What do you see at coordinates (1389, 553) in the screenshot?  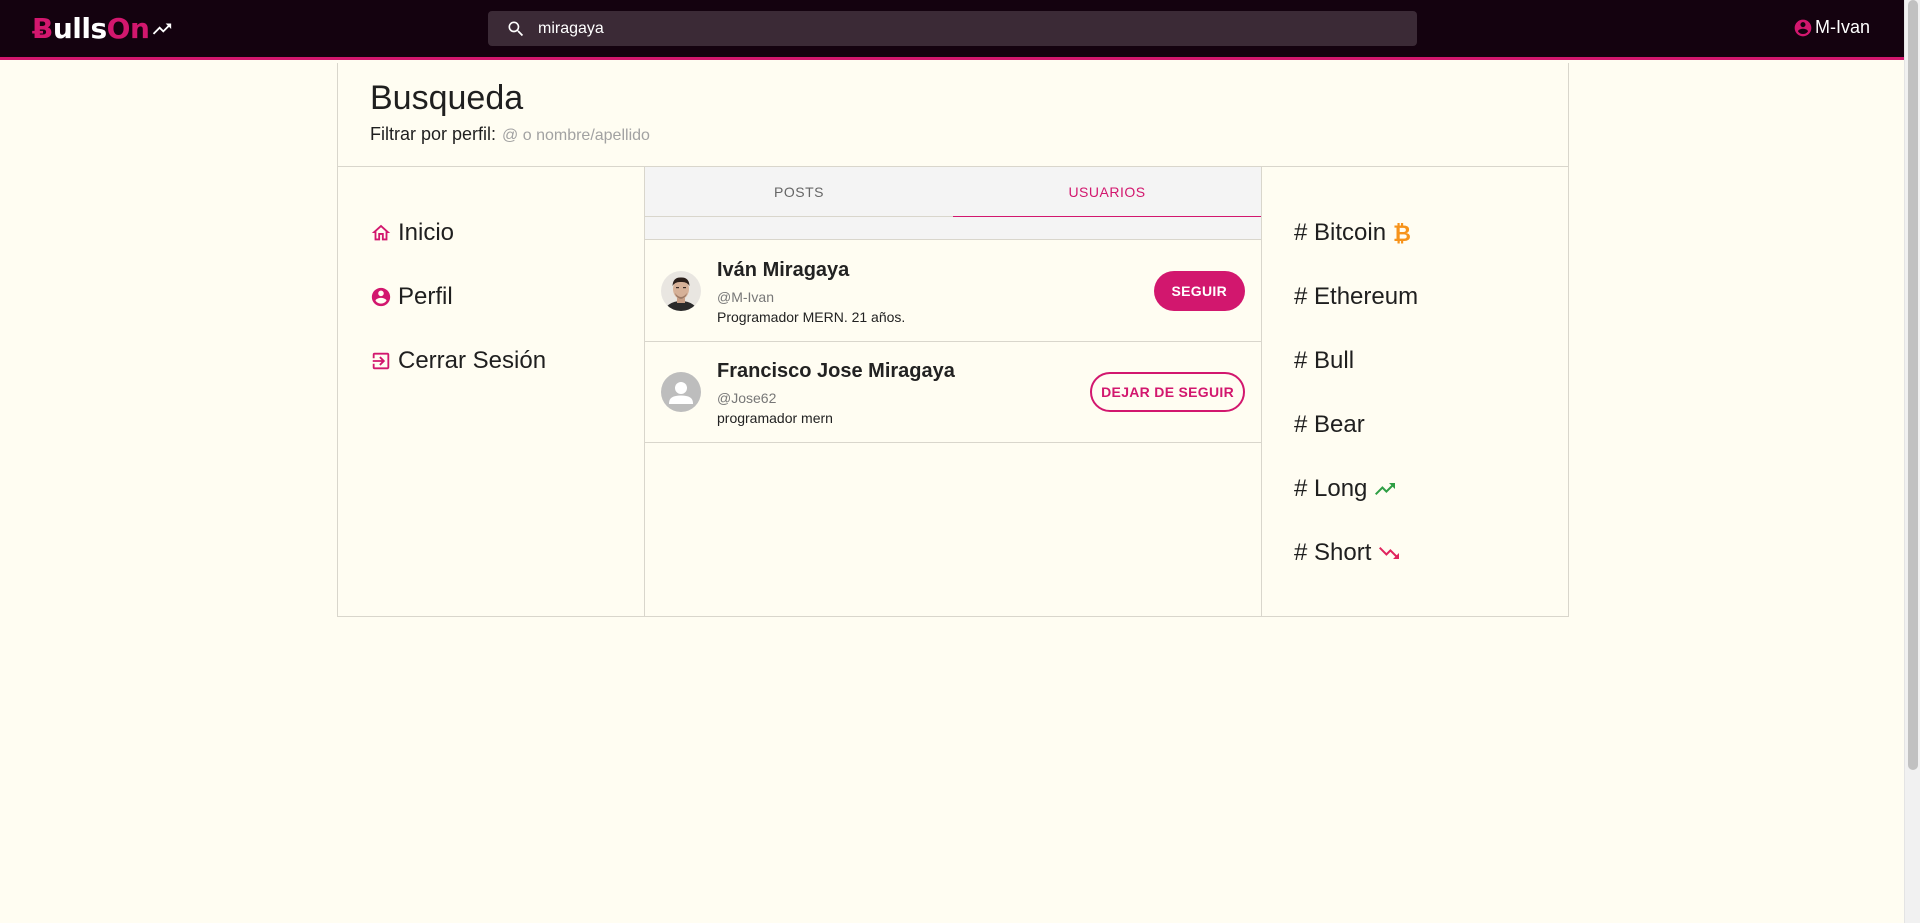 I see `trending-down-icon` at bounding box center [1389, 553].